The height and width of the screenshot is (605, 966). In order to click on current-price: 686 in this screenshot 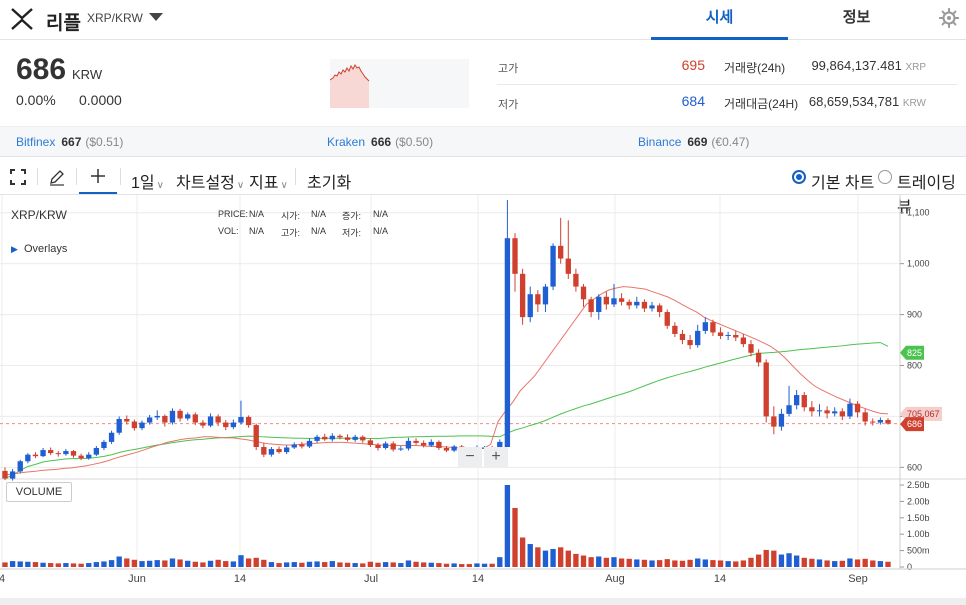, I will do `click(41, 69)`.